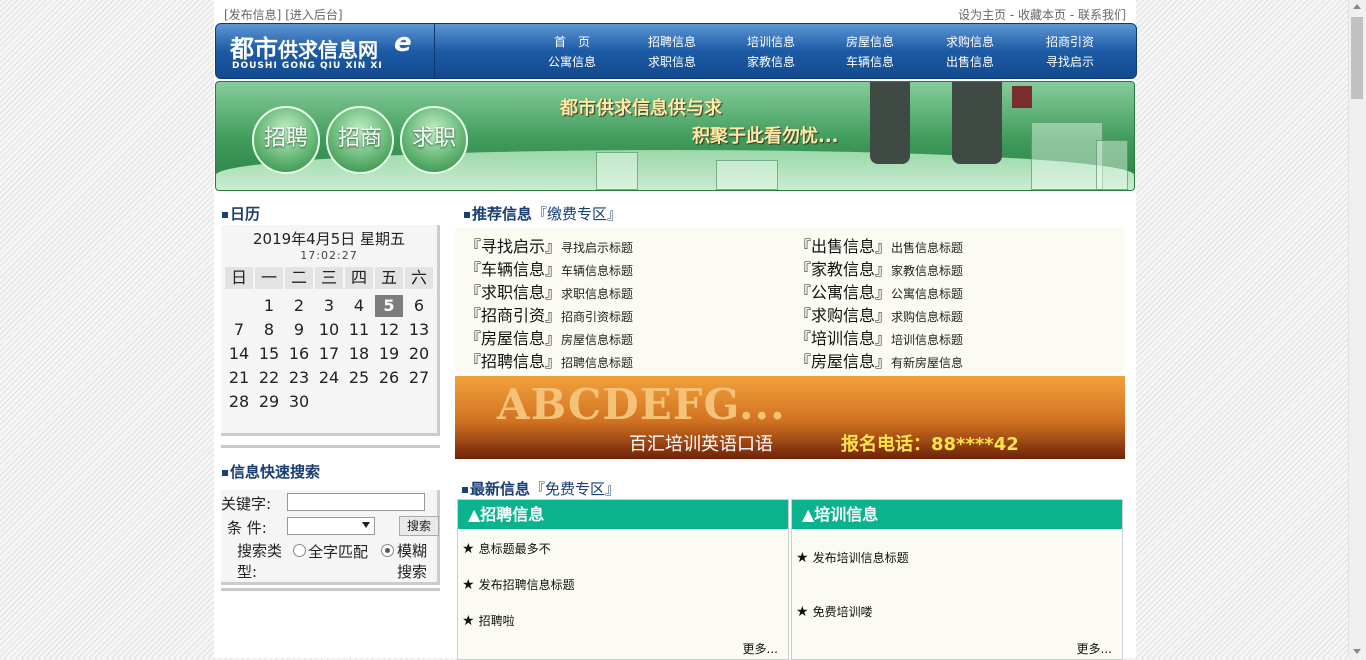  Describe the element at coordinates (513, 361) in the screenshot. I see `recommend-category: 『招聘信息』` at that location.